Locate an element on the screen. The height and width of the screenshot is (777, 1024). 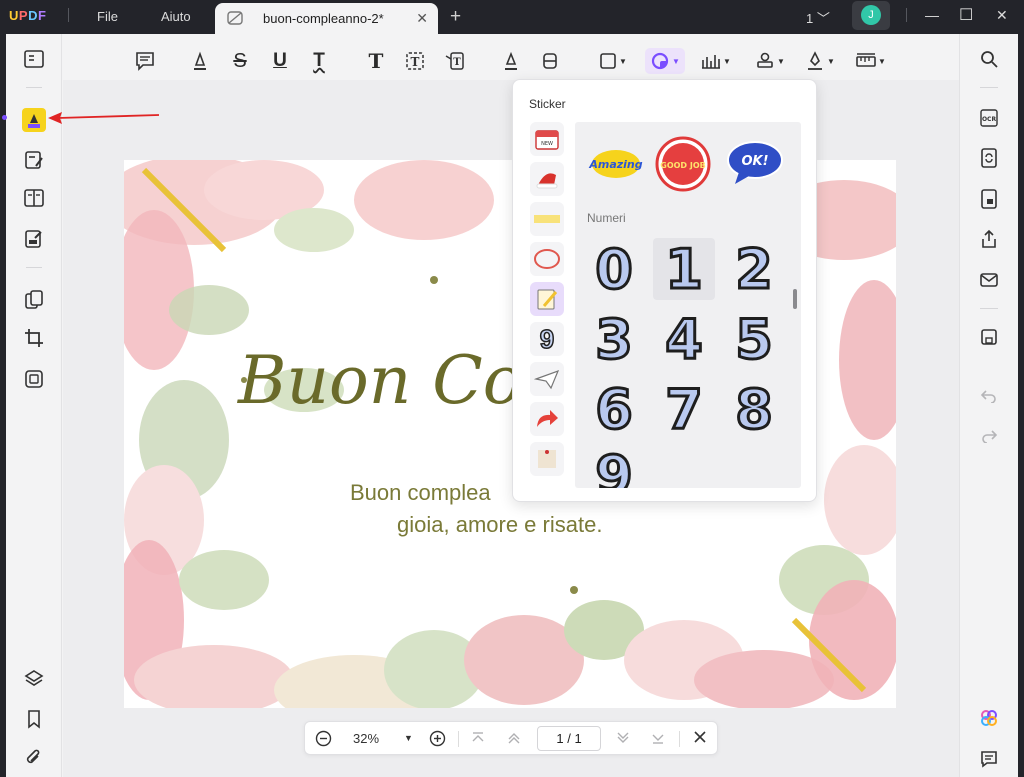
sticker-category-circle is located at coordinates (547, 259).